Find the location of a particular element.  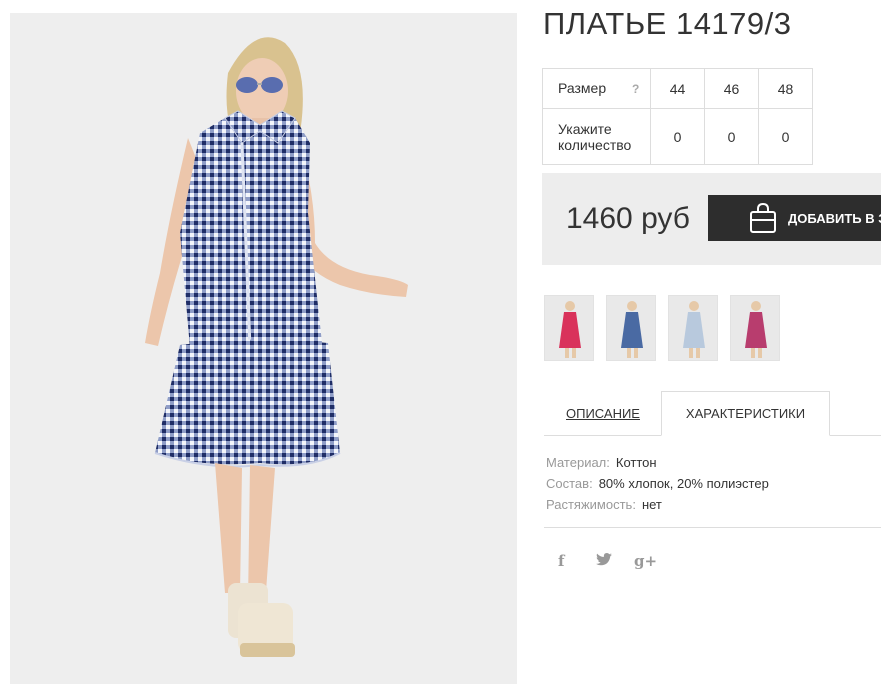

size-row: Размер ? 44 46 48 is located at coordinates (677, 88).